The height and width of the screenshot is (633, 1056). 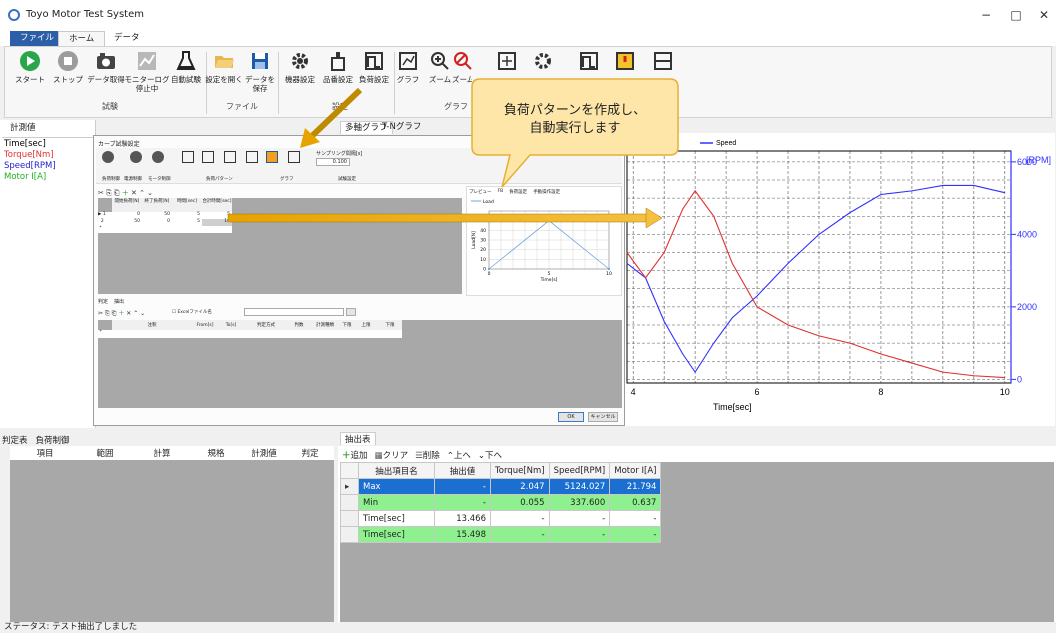 I want to click on judge-panel-tabs: 判定表 負荷制御, so click(x=36, y=440).